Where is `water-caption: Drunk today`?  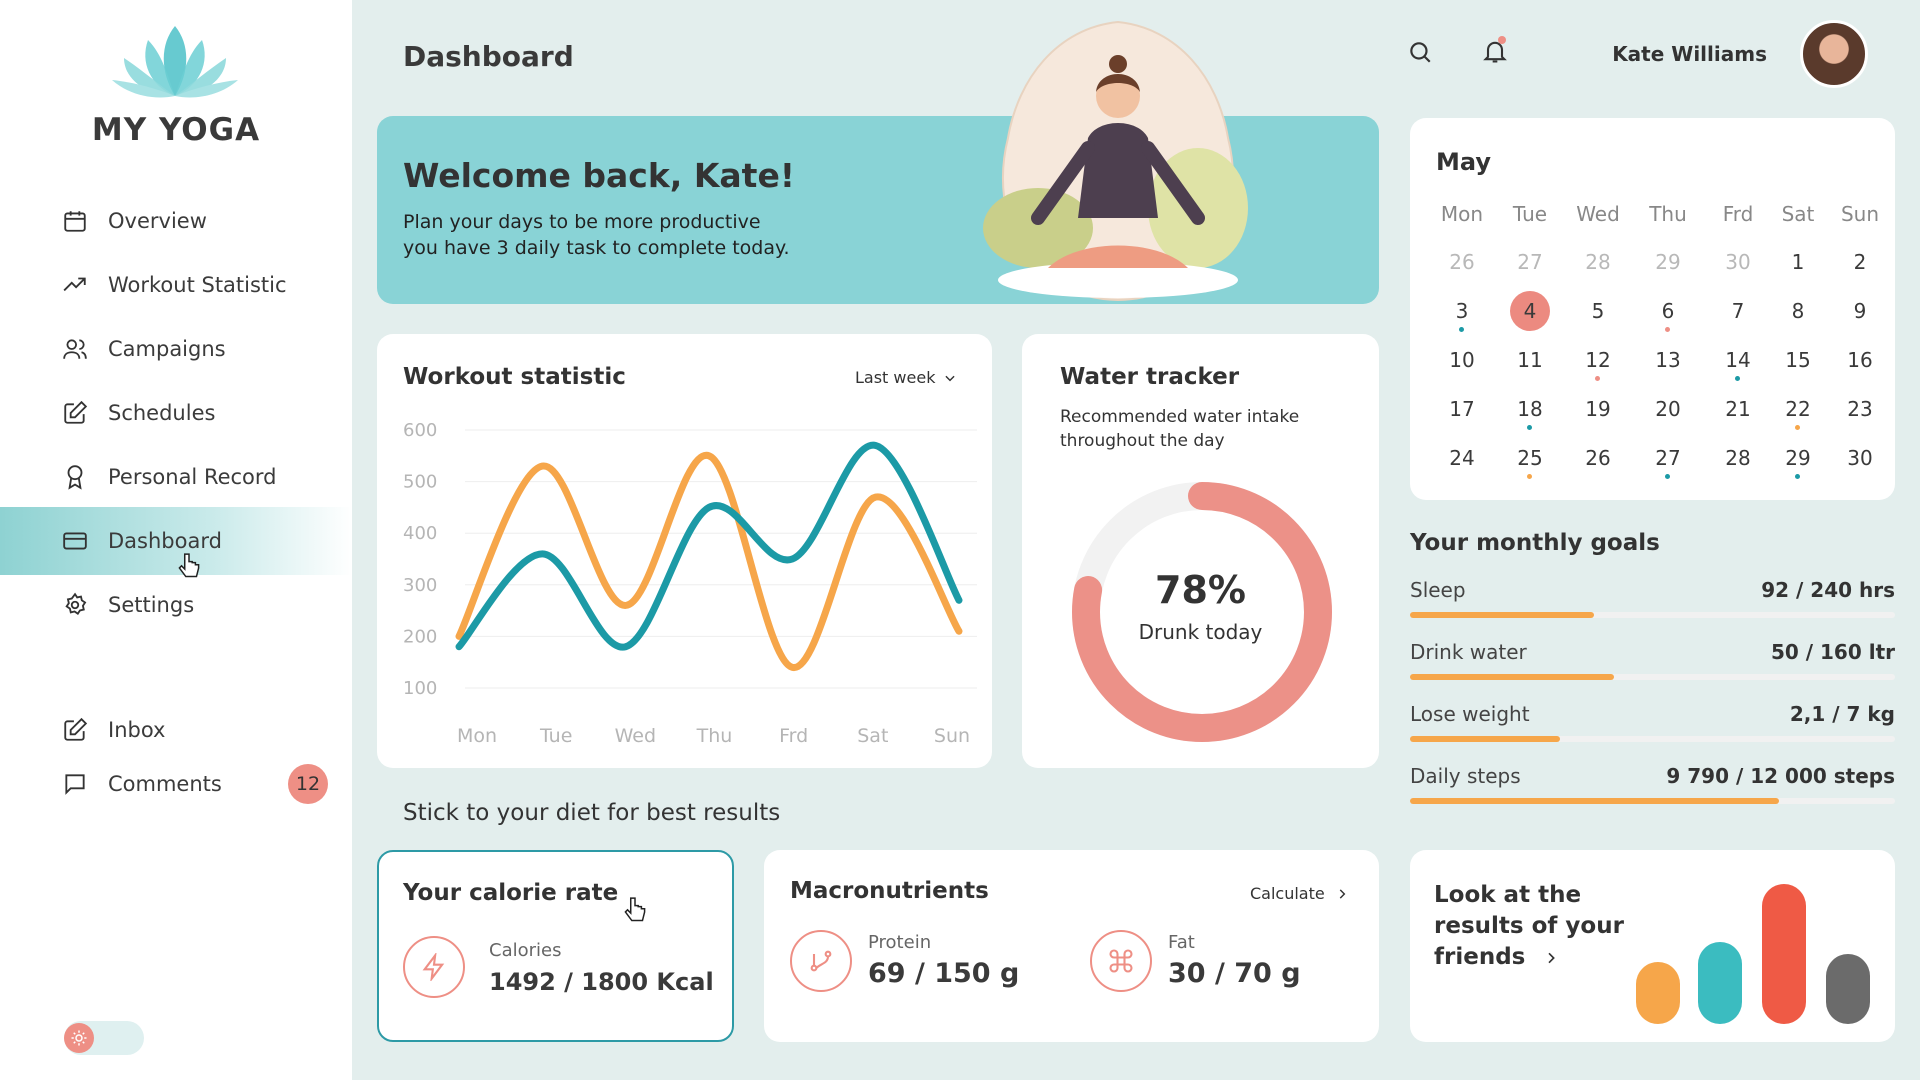 water-caption: Drunk today is located at coordinates (1200, 632).